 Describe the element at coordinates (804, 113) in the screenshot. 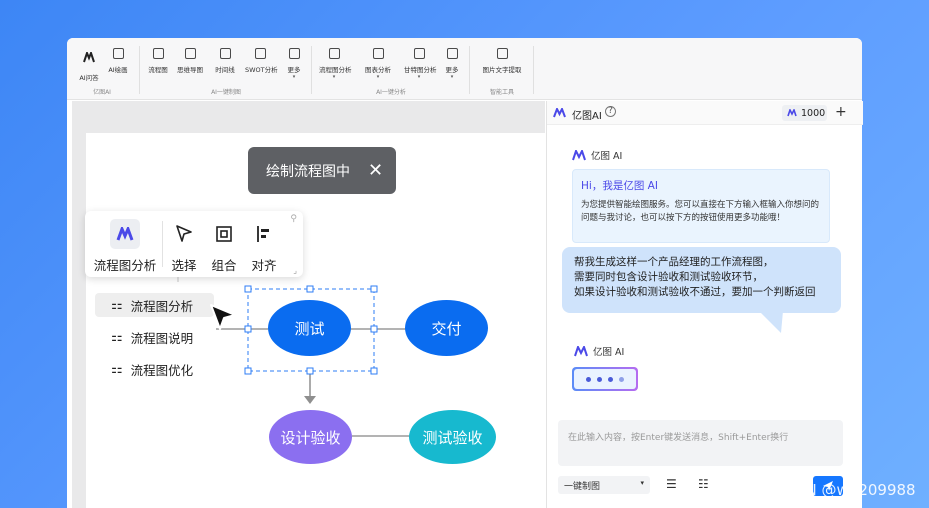

I see `credits-badge: 1000` at that location.